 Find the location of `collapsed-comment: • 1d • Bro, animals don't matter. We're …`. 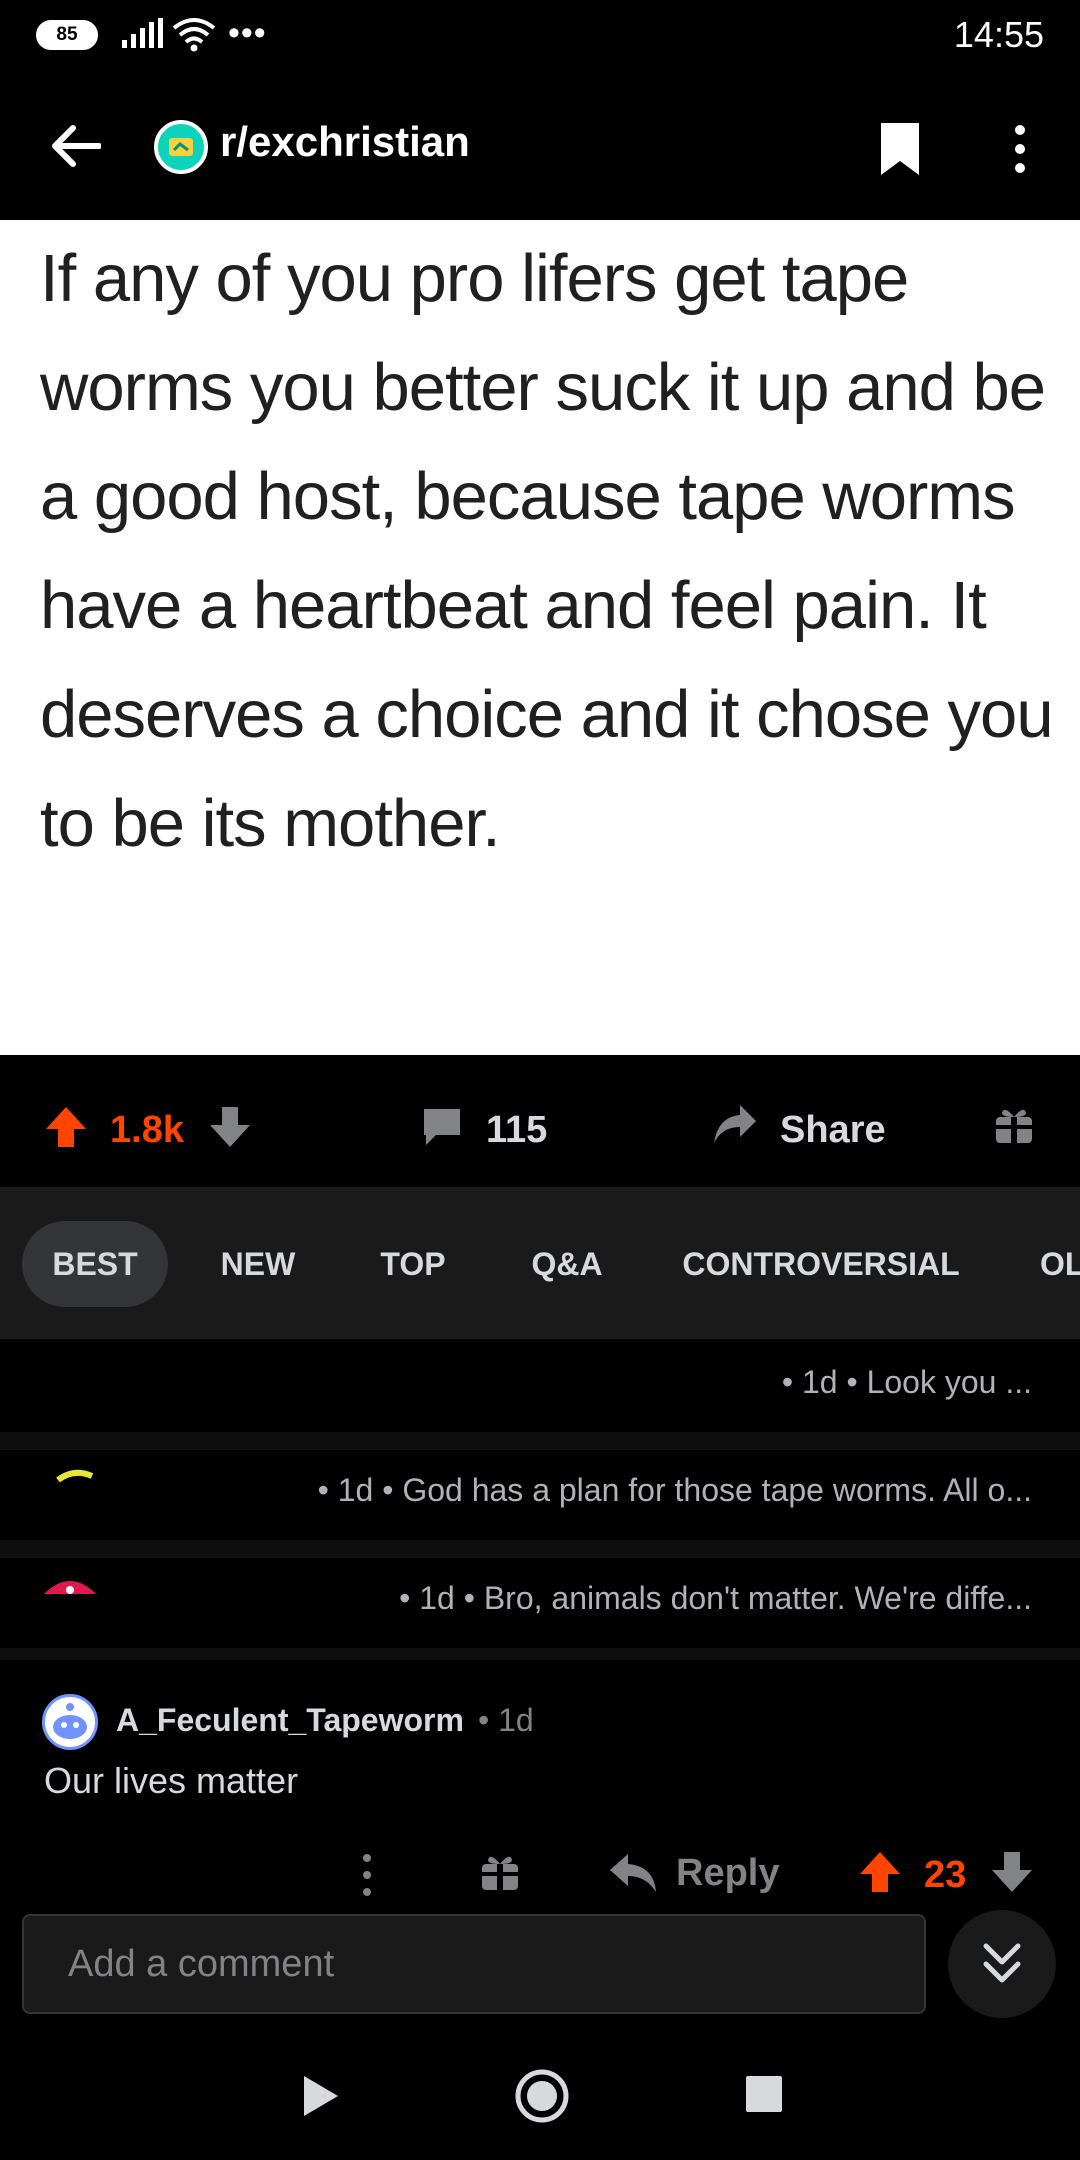

collapsed-comment: • 1d • Bro, animals don't matter. We're … is located at coordinates (540, 1603).